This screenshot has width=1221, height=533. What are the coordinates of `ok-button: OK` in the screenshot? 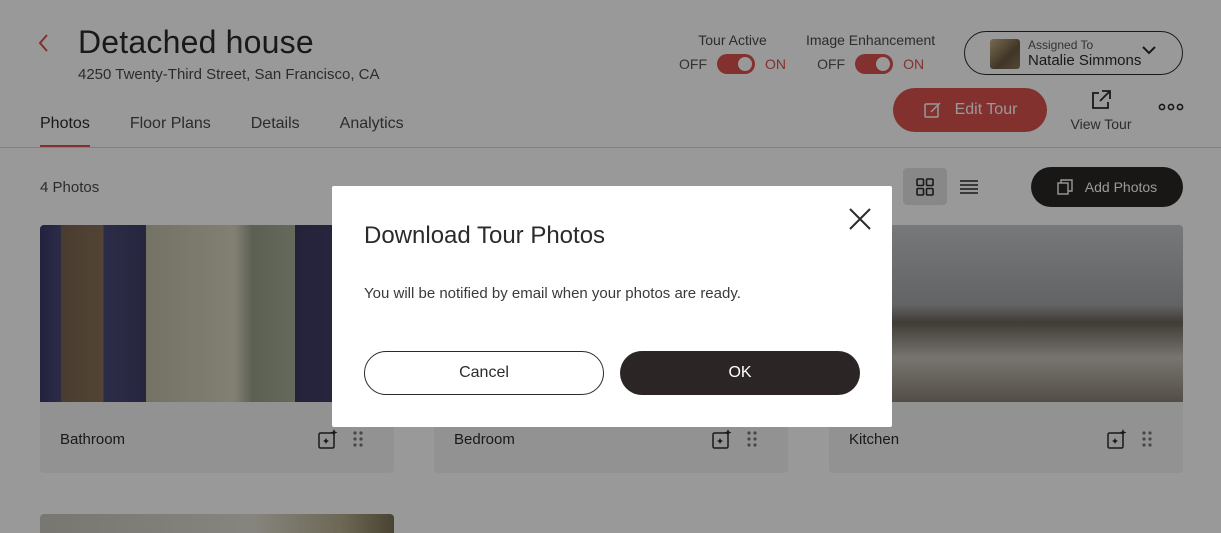 It's located at (740, 373).